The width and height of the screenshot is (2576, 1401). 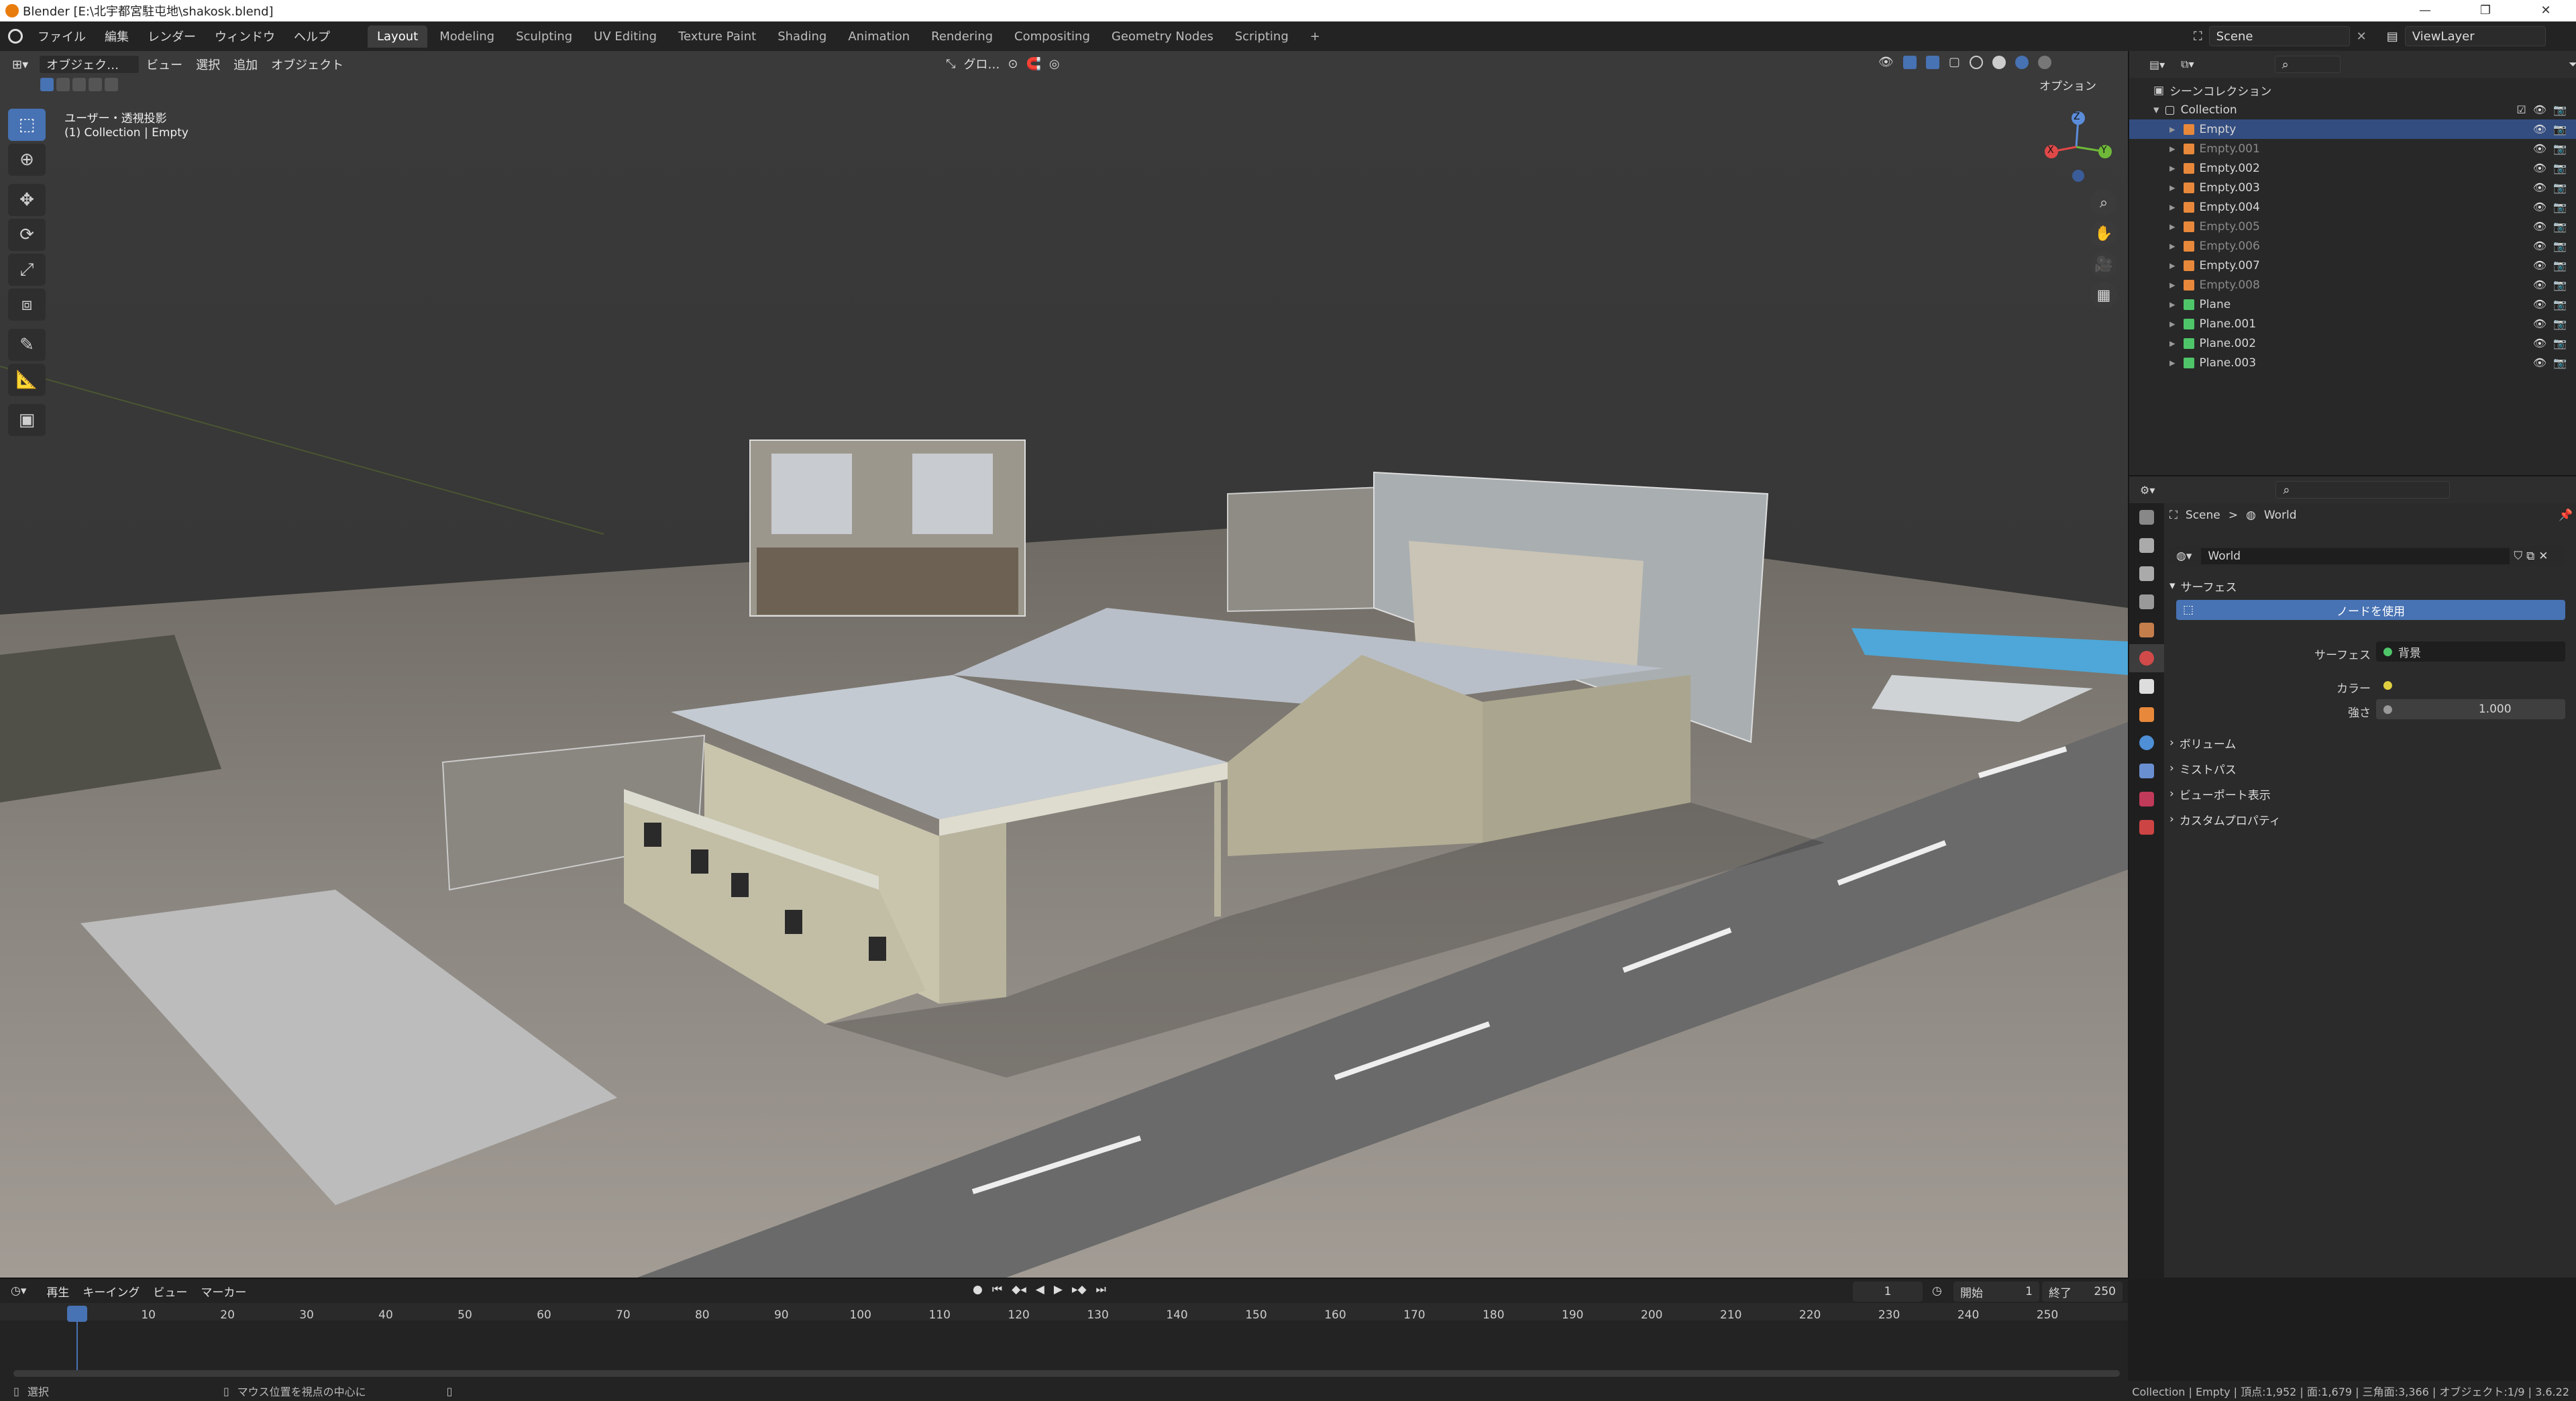 What do you see at coordinates (2363, 490) in the screenshot?
I see `properties-search-input: ⌕` at bounding box center [2363, 490].